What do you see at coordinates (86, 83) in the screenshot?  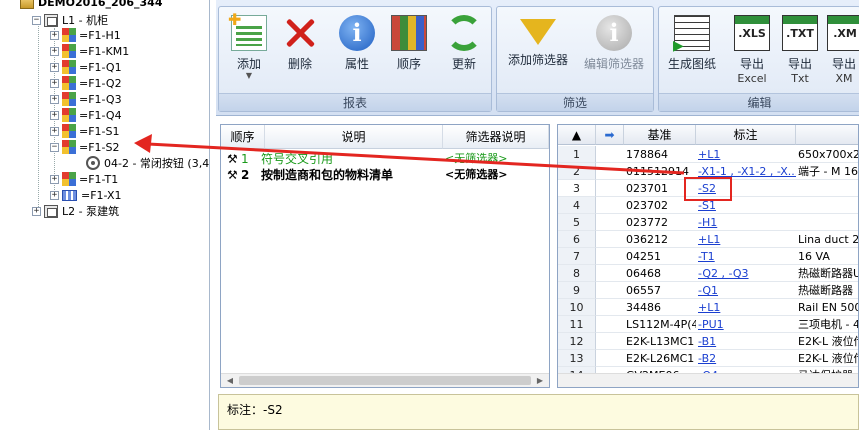 I see `tree-node-f1-q2: + =F1-Q2` at bounding box center [86, 83].